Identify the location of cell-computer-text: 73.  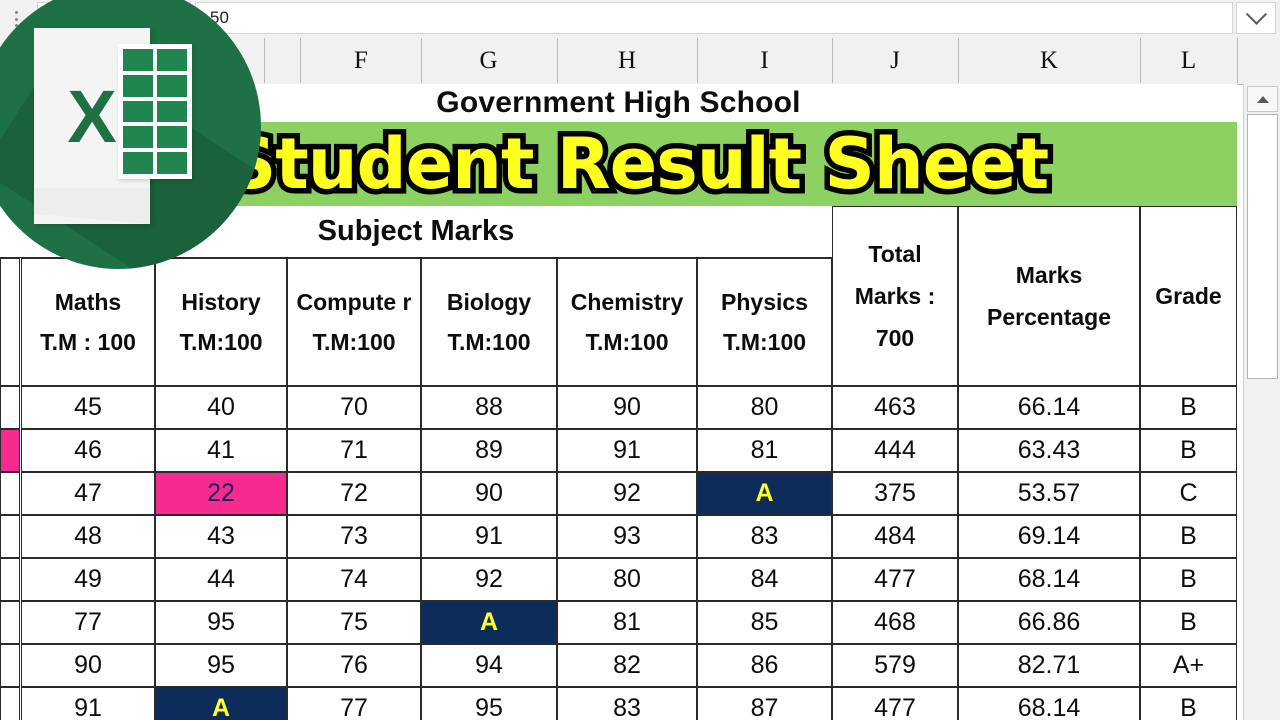
(354, 536).